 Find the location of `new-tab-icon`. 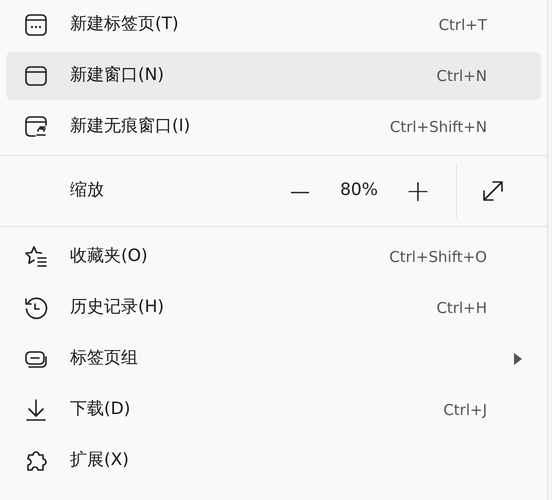

new-tab-icon is located at coordinates (36, 25).